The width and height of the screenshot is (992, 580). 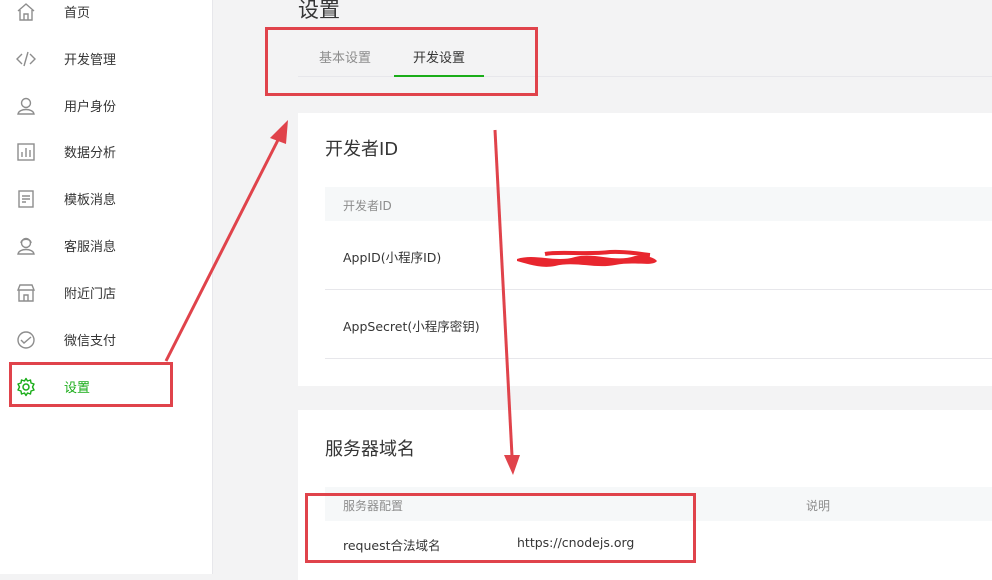 I want to click on sidebar-item-label: 用户身份, so click(x=90, y=107).